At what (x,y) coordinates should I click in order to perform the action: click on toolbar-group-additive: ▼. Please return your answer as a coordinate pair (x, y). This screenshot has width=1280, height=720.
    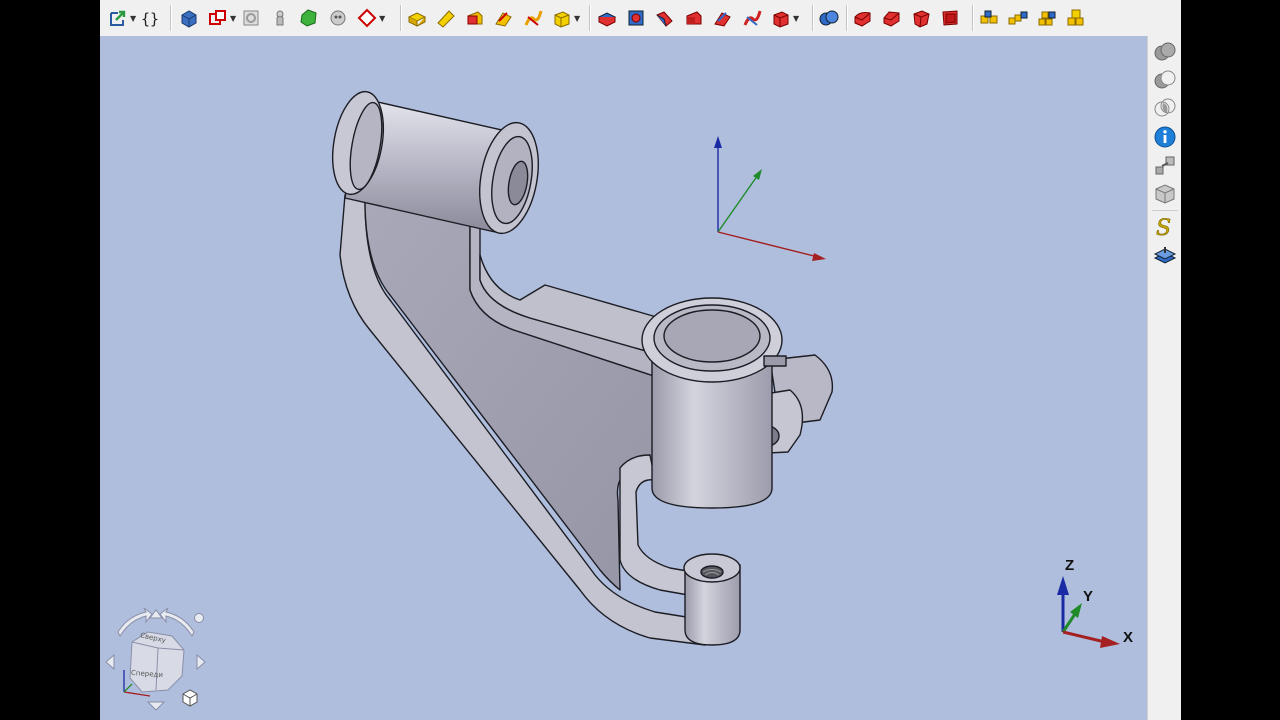
    Looking at the image, I should click on (493, 18).